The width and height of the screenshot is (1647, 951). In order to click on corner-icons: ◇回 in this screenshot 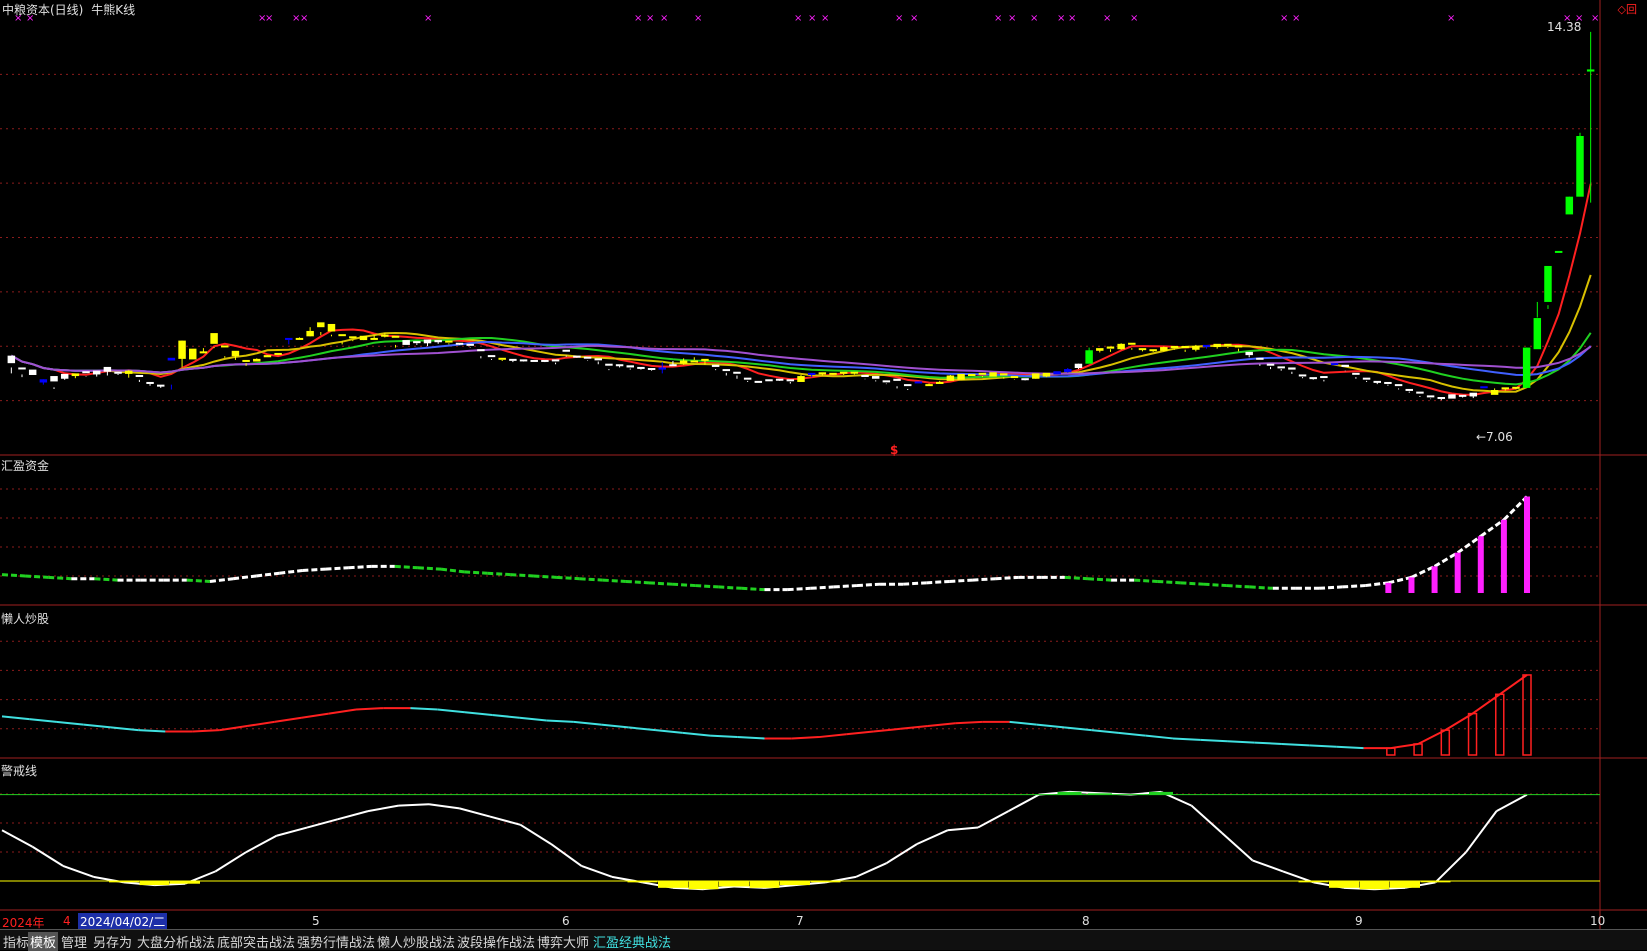, I will do `click(1627, 9)`.